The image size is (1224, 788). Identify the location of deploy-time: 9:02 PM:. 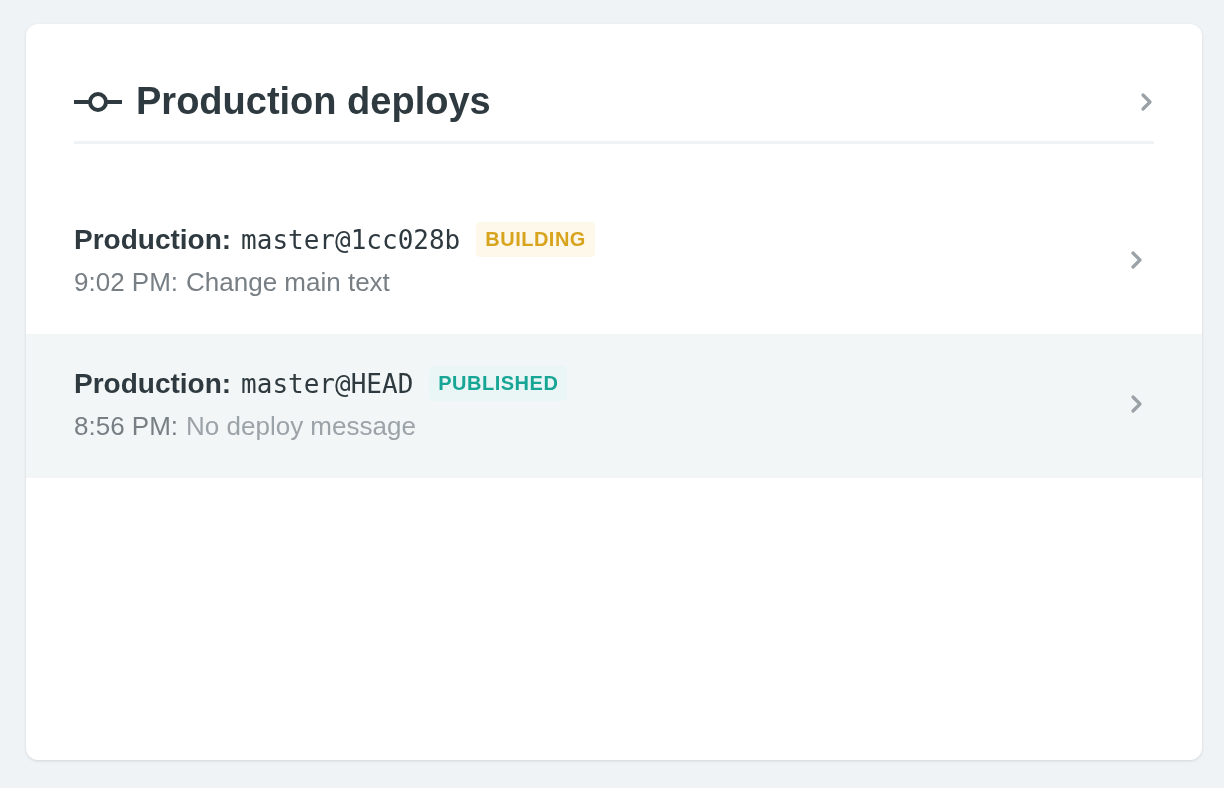
(126, 282).